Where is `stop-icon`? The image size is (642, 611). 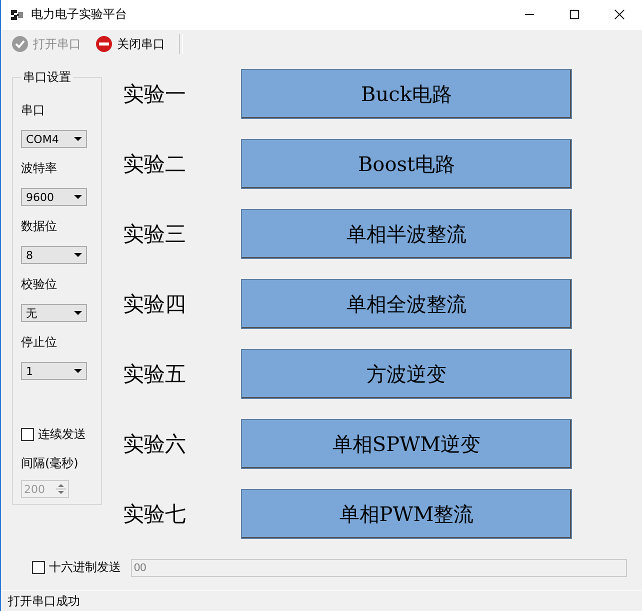 stop-icon is located at coordinates (104, 44).